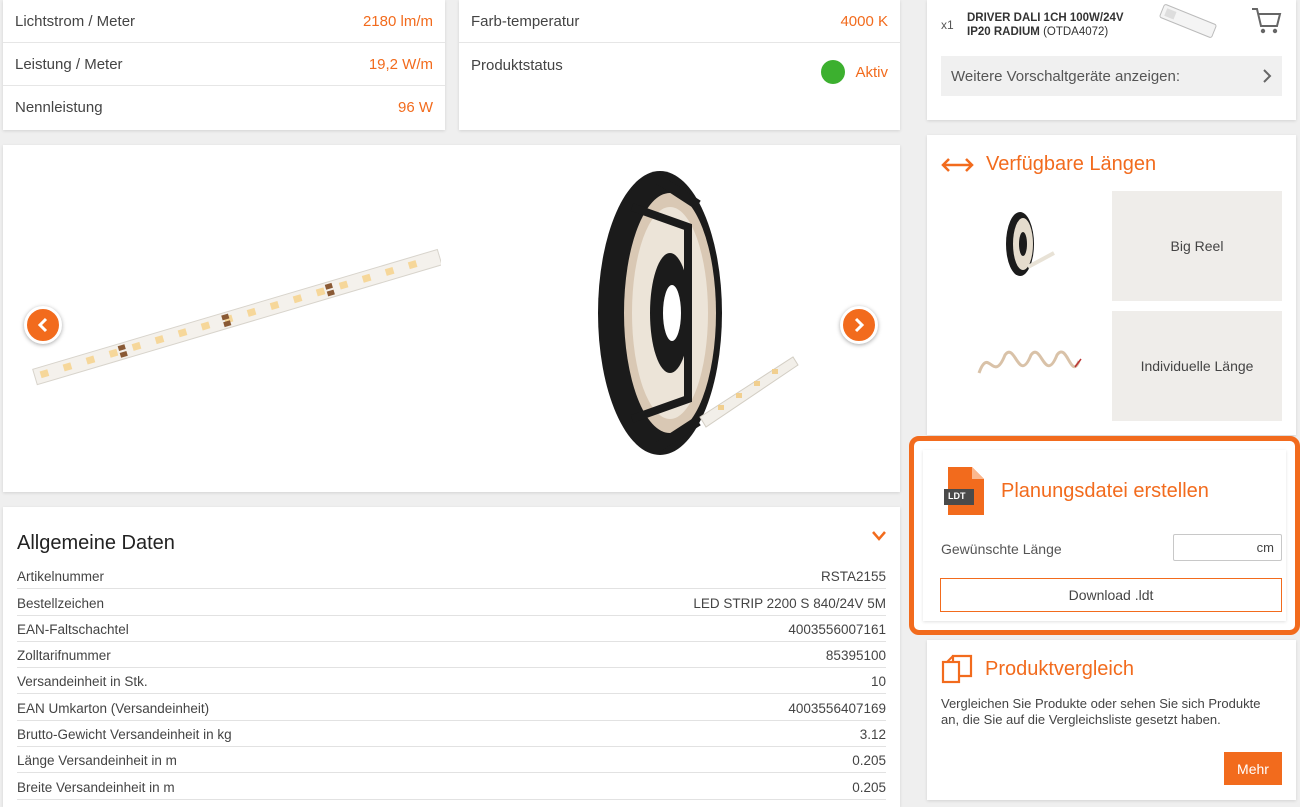 This screenshot has height=807, width=1300. I want to click on desired-length-input: cm, so click(1227, 547).